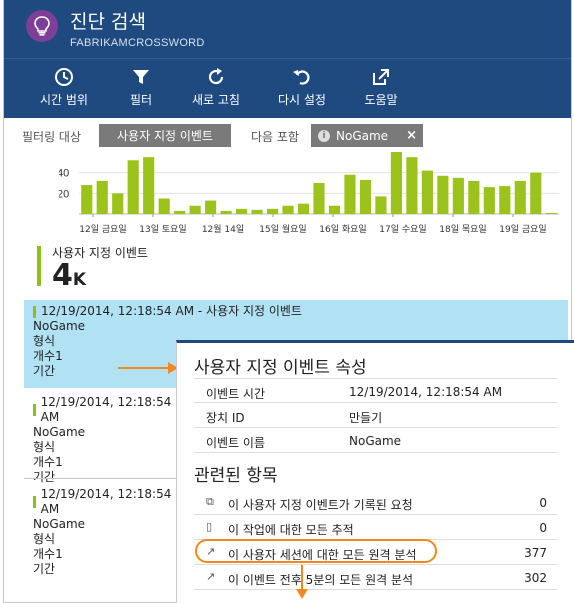  I want to click on info-icon: i, so click(324, 135).